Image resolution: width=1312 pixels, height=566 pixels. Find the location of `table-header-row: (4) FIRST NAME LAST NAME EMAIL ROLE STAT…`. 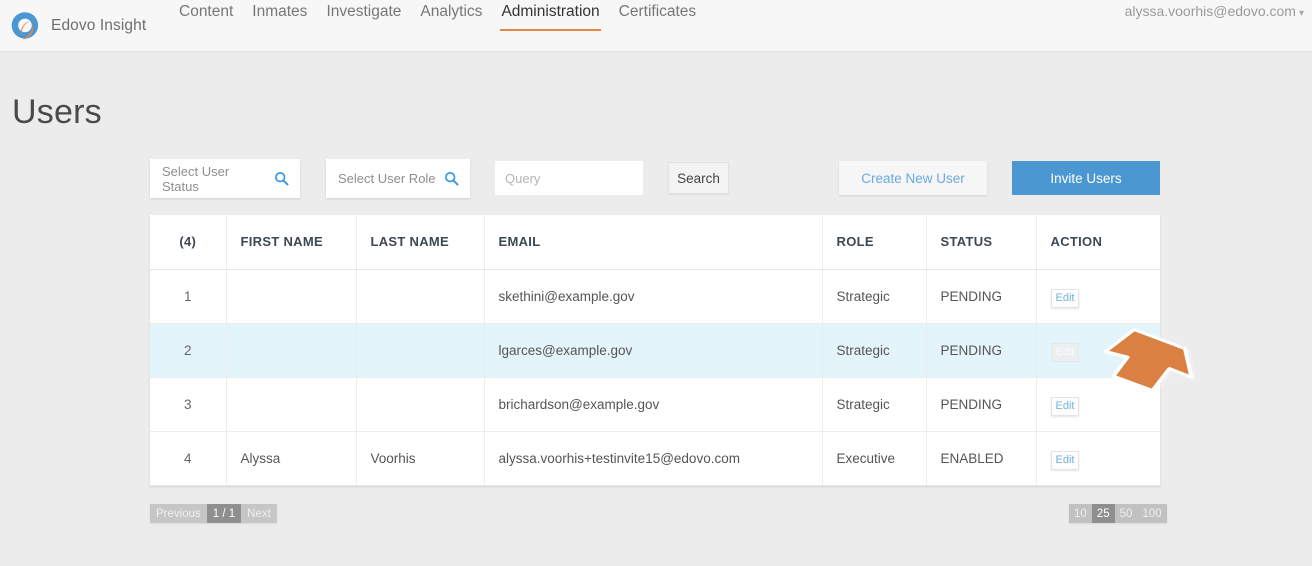

table-header-row: (4) FIRST NAME LAST NAME EMAIL ROLE STAT… is located at coordinates (655, 242).